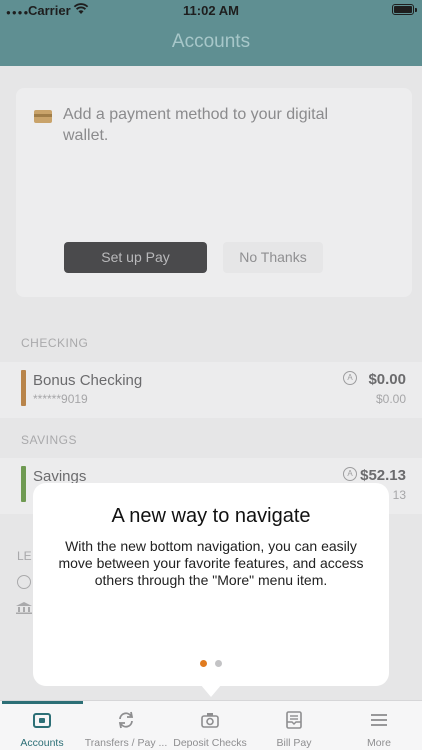 This screenshot has width=422, height=750. Describe the element at coordinates (135, 257) in the screenshot. I see `setup-apple-pay-button: Set up Pay` at that location.